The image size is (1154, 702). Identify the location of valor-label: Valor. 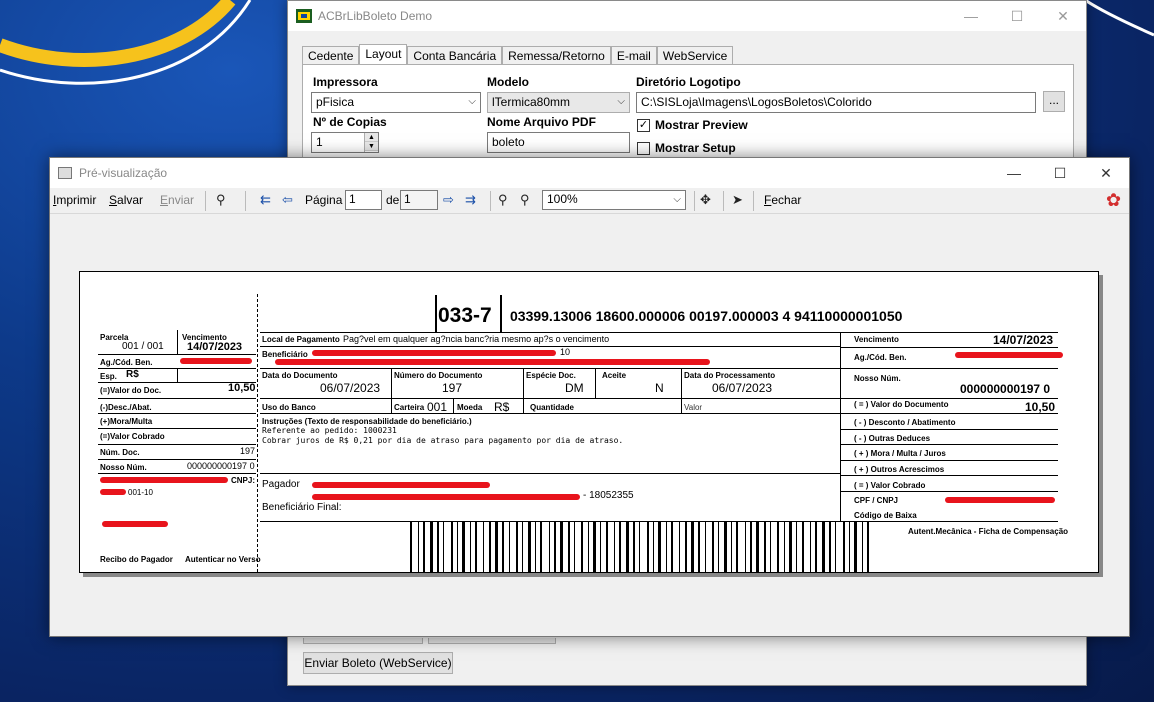
(693, 407).